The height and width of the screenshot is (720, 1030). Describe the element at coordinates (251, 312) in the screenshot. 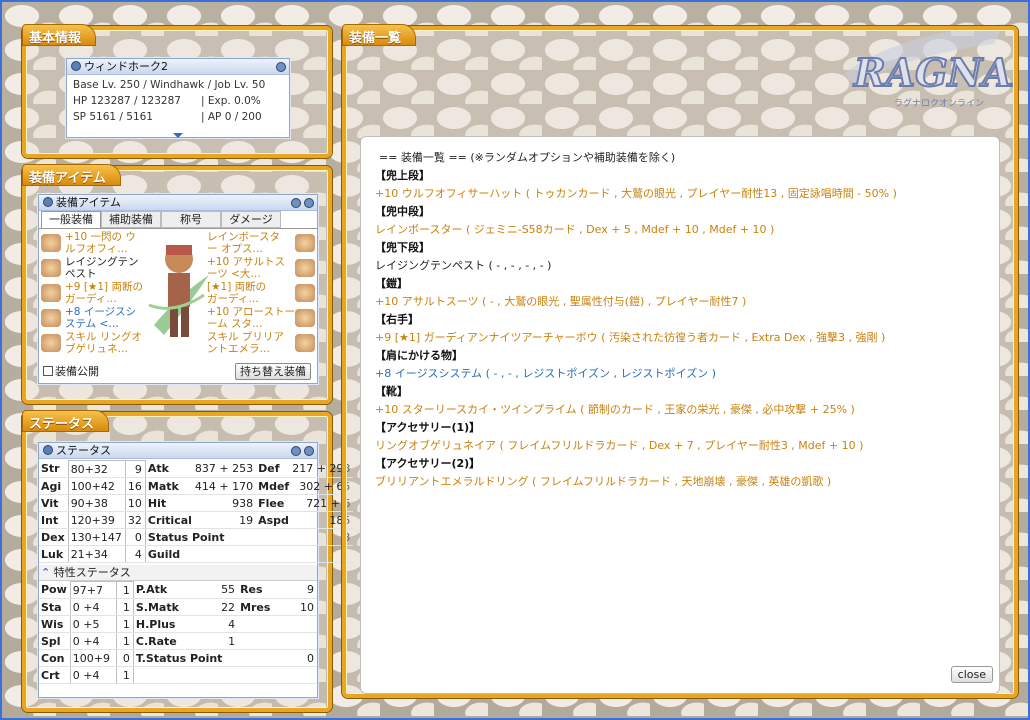

I see `item-name-line1: +10 アローストー` at that location.